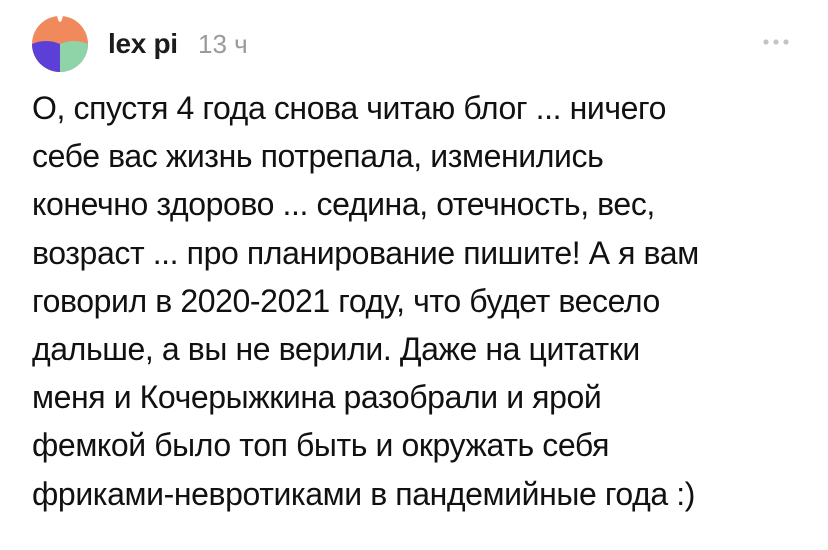 The height and width of the screenshot is (550, 828). What do you see at coordinates (317, 397) in the screenshot?
I see `comment-line: меня и Кочерыжкина разобрали и ярой` at bounding box center [317, 397].